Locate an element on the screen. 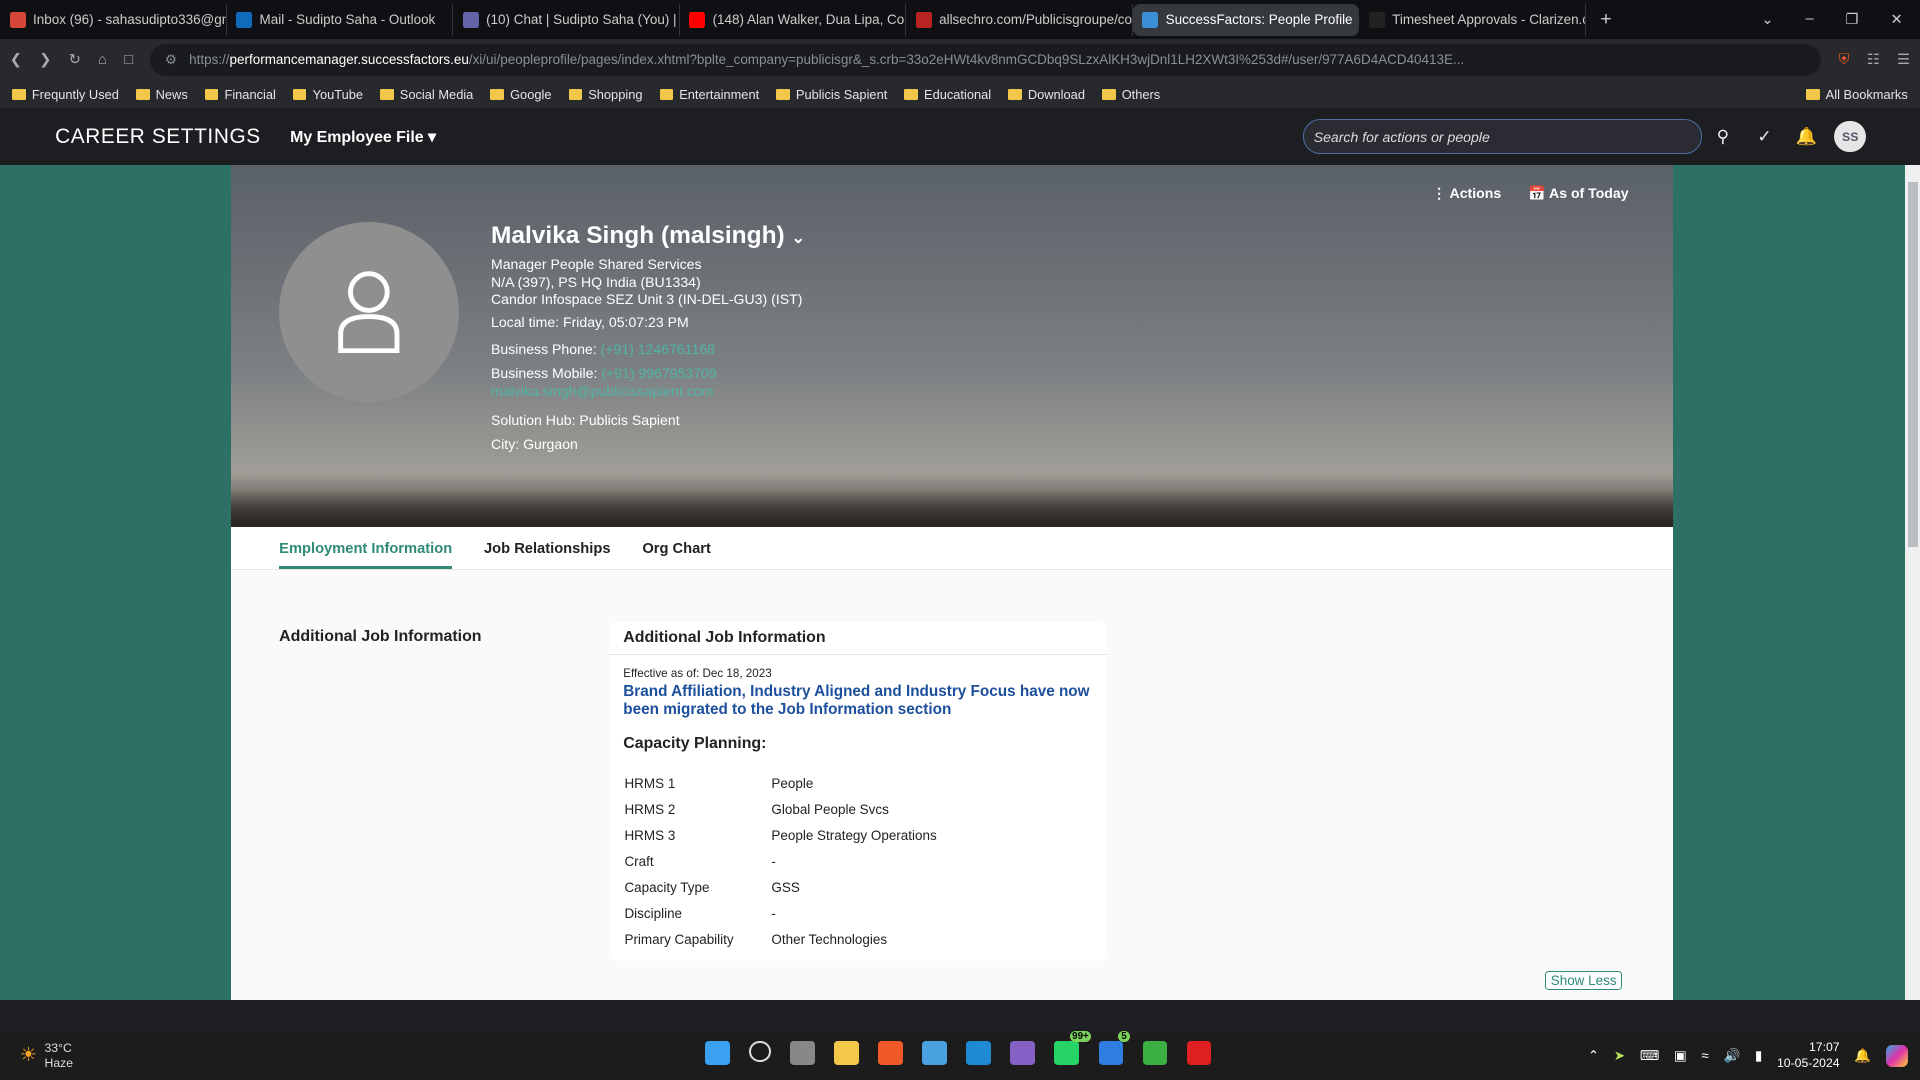  minimize-icon: – is located at coordinates (1810, 19).